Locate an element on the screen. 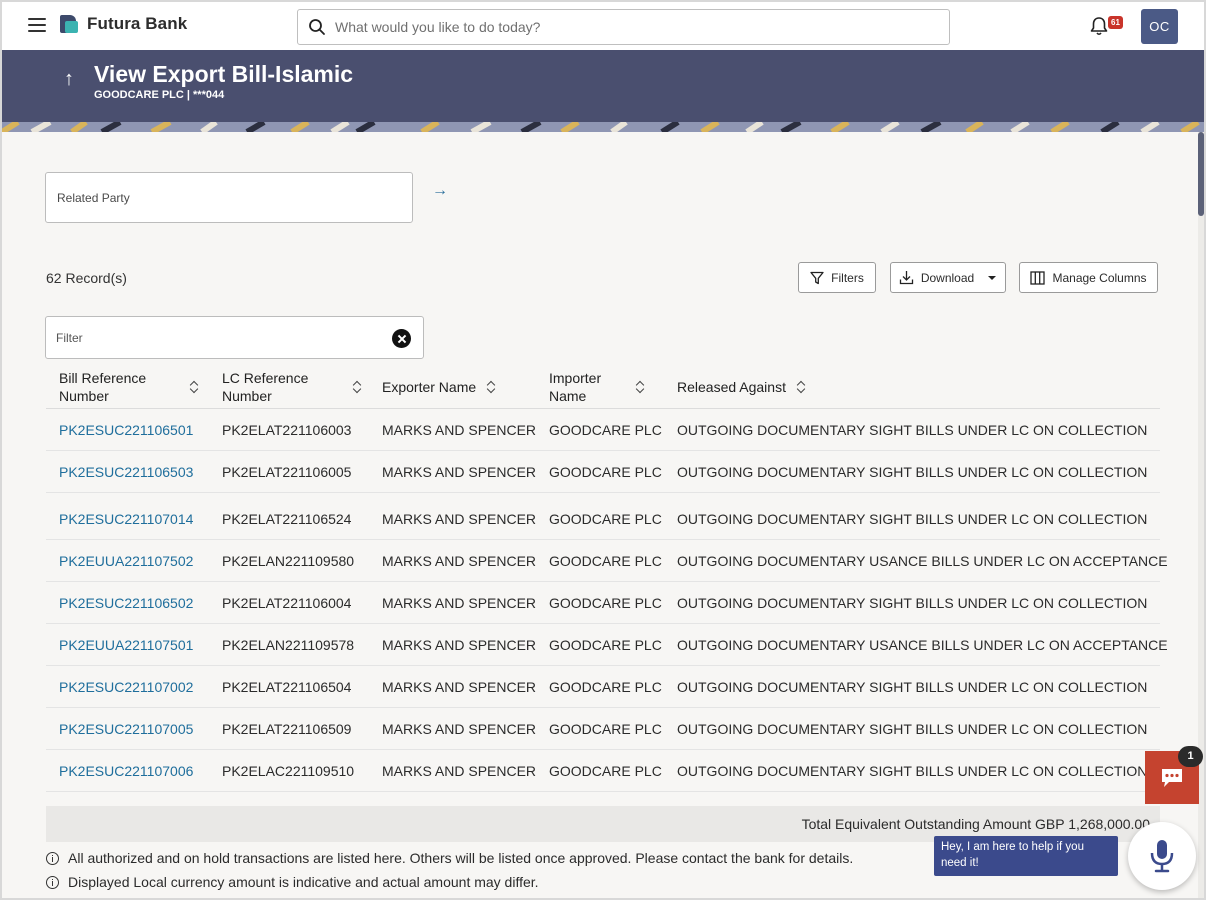  top-nav-bar: Futura Bank 61 OC is located at coordinates (603, 26).